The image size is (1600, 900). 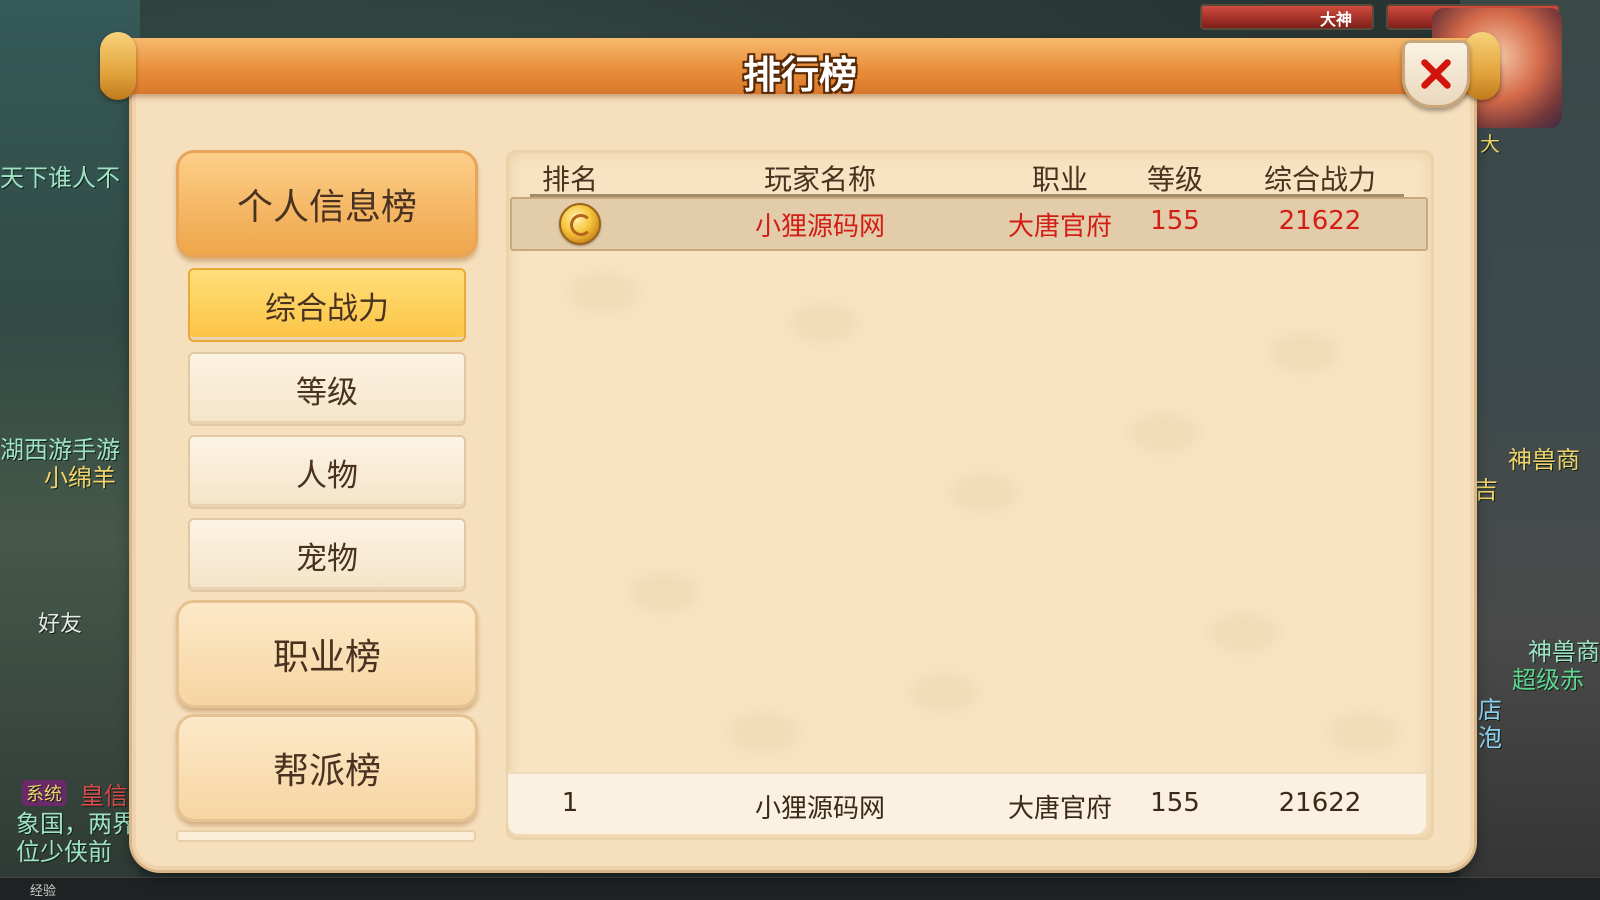 I want to click on row-combat-power: 21622, so click(x=1320, y=221).